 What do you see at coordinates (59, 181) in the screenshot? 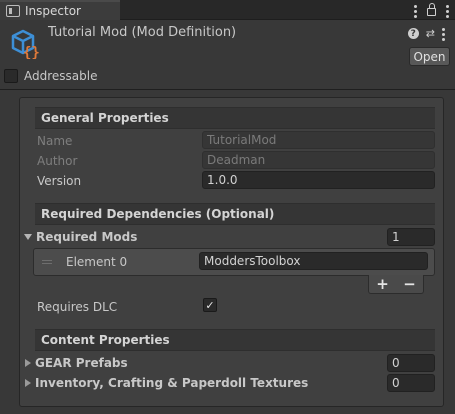
I see `version-label: Version` at bounding box center [59, 181].